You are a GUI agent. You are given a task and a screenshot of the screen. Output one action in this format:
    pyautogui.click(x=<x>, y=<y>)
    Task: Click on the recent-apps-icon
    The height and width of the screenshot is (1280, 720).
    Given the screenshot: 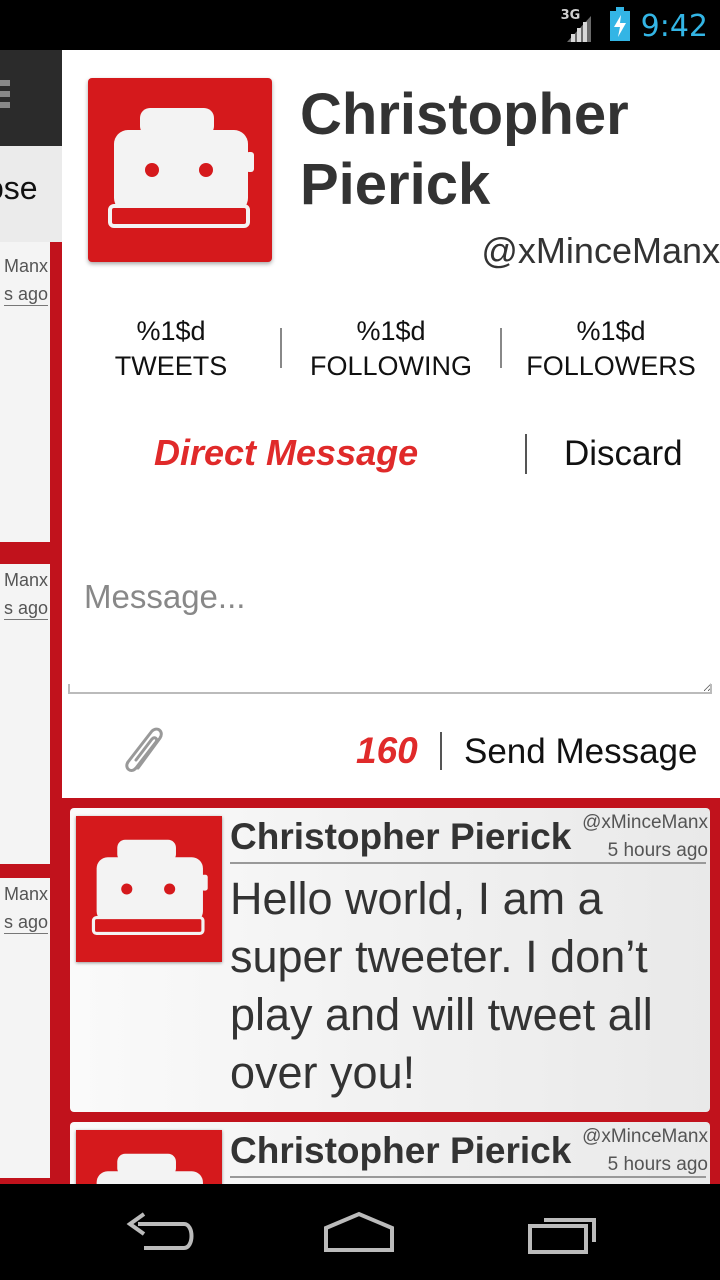 What is the action you would take?
    pyautogui.click(x=565, y=1232)
    